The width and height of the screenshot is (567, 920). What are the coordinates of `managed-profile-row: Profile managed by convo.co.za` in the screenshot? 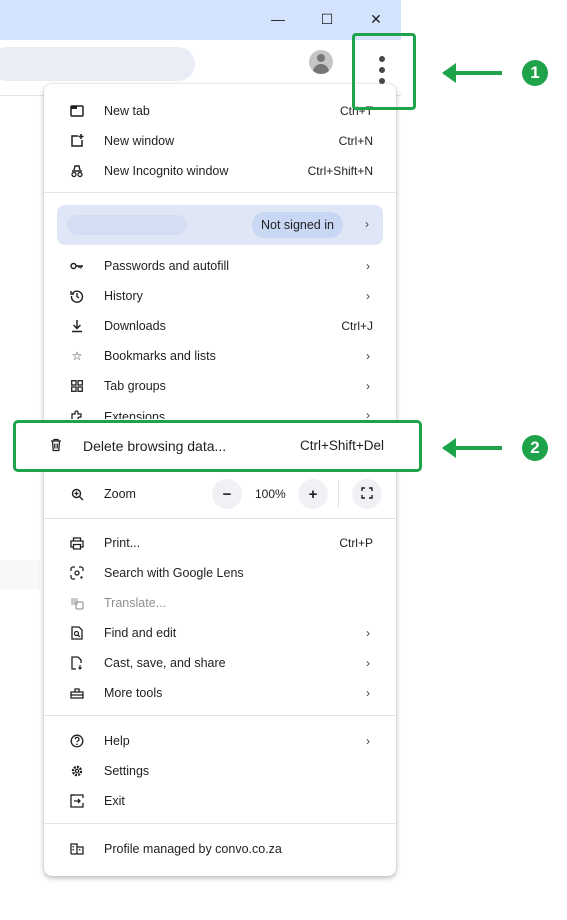 It's located at (220, 849).